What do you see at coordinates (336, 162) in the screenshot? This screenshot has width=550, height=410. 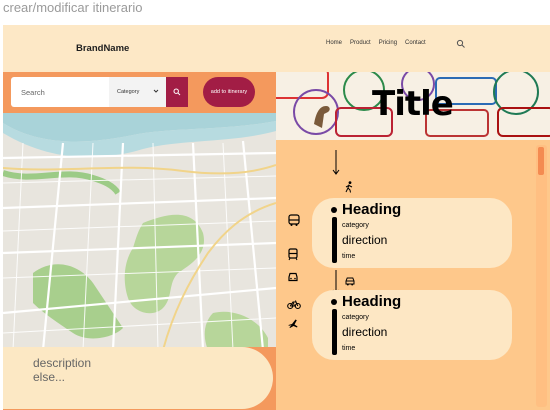 I see `connector-arrow` at bounding box center [336, 162].